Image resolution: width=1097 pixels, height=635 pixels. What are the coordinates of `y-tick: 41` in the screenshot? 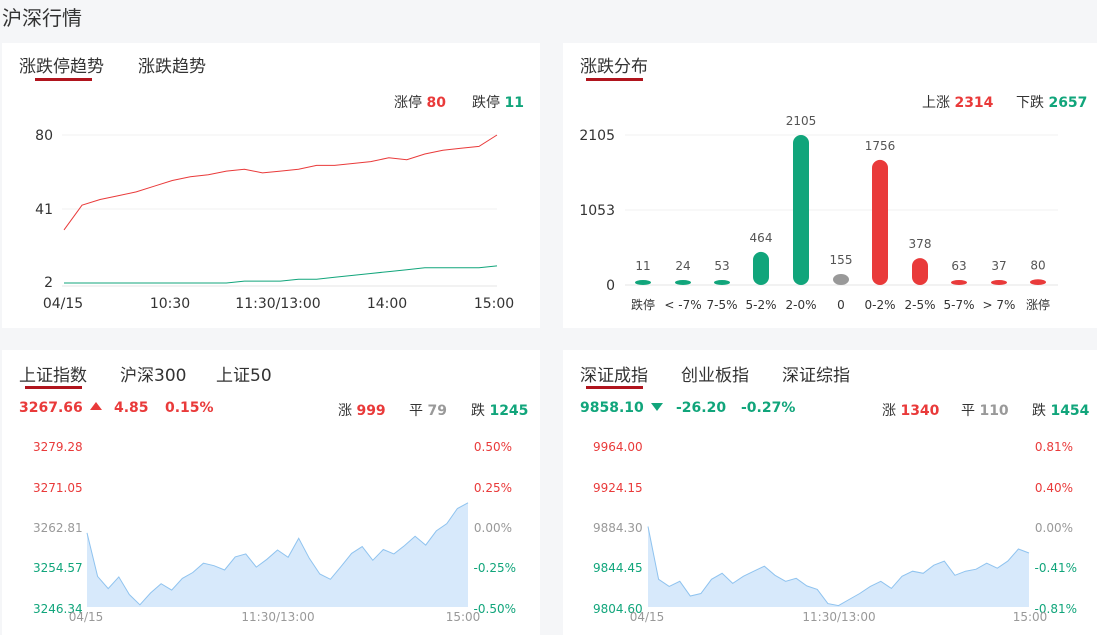 It's located at (44, 210).